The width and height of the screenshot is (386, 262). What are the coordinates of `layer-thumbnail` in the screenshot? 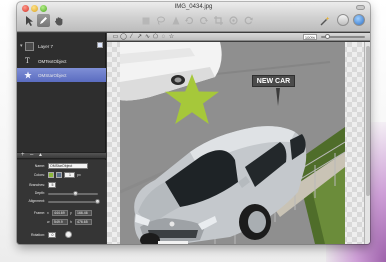 It's located at (29, 46).